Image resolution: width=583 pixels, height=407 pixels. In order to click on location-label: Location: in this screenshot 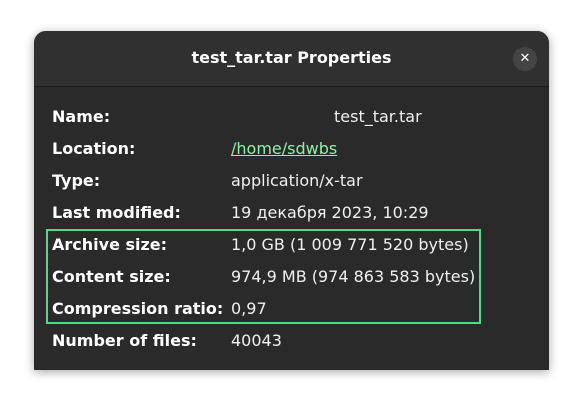, I will do `click(94, 148)`.